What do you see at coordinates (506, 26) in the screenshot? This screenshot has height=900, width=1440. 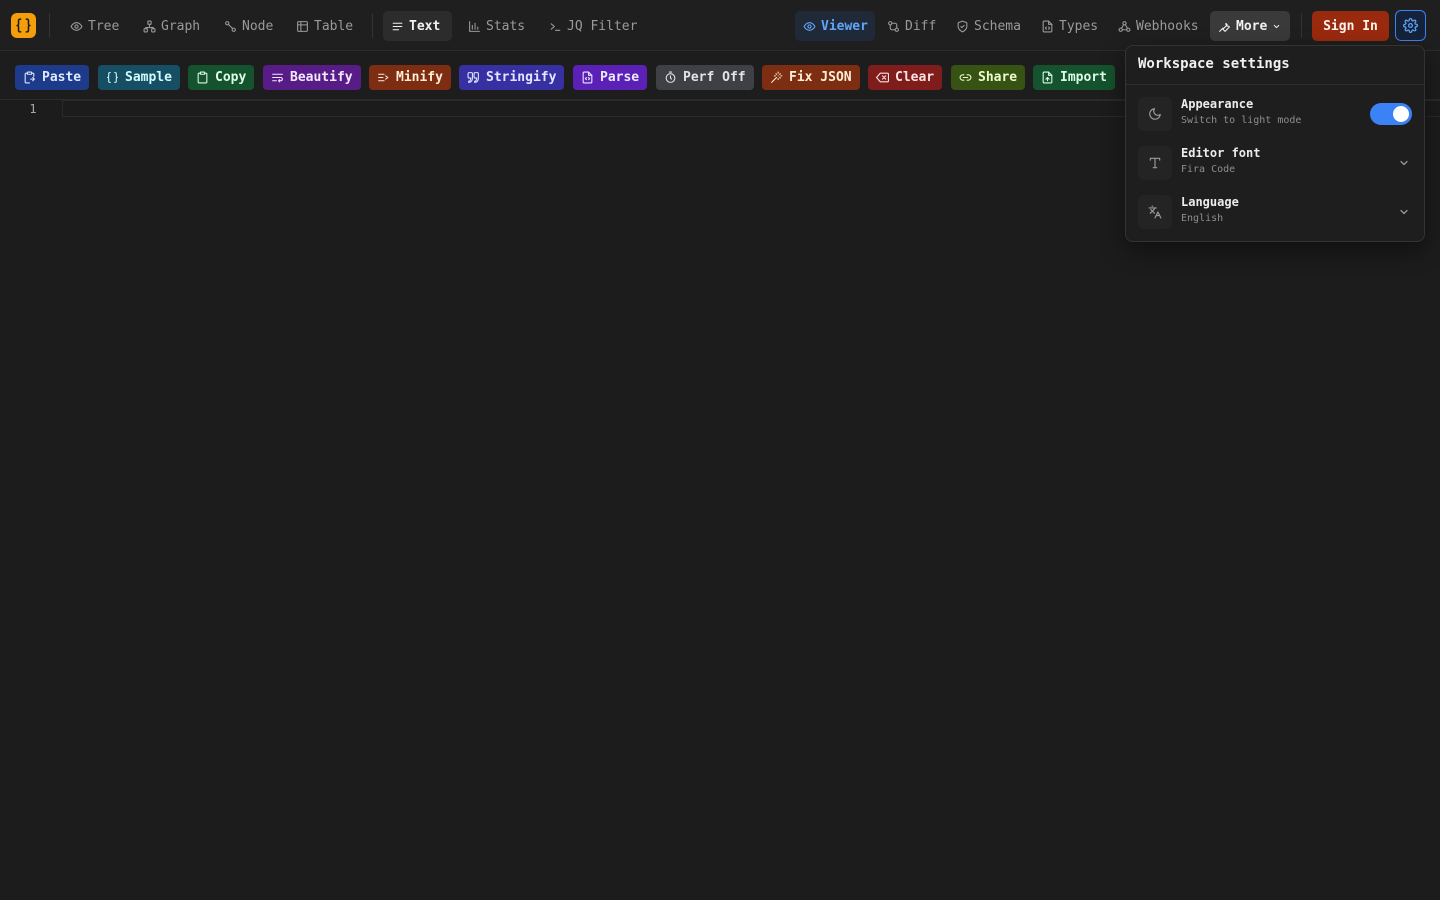 I see `tab-label: Stats` at bounding box center [506, 26].